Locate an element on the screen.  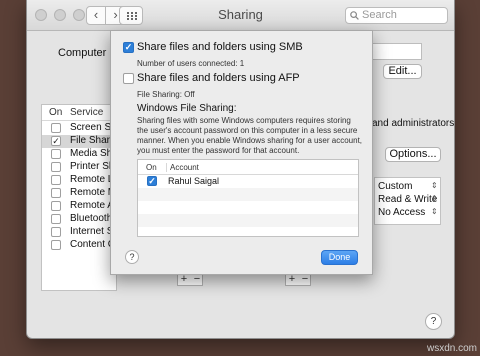
permission-label: Read & Write is located at coordinates (408, 199).